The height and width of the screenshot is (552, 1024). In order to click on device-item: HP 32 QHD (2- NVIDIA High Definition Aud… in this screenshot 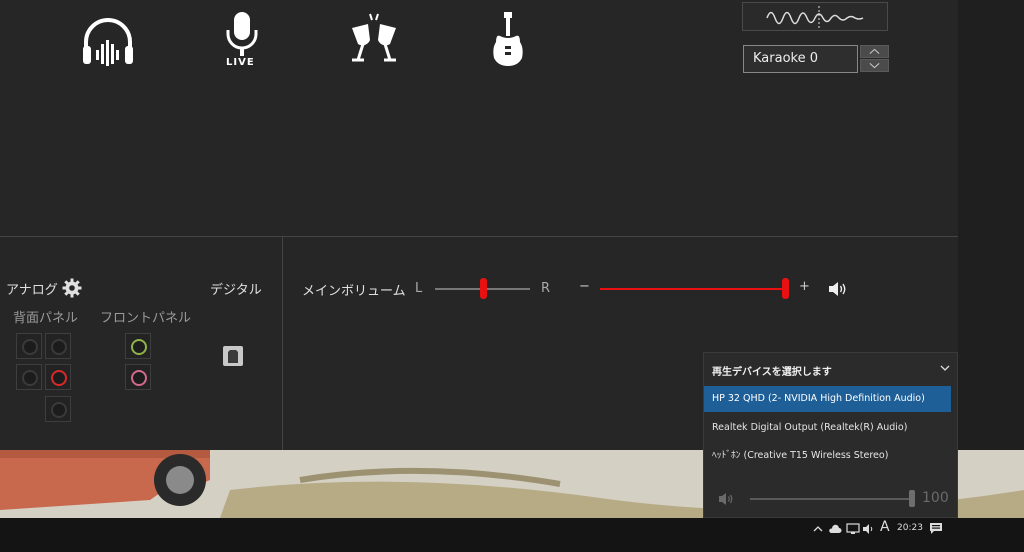, I will do `click(827, 399)`.